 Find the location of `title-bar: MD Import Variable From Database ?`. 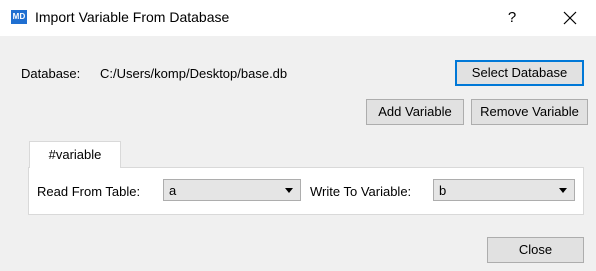

title-bar: MD Import Variable From Database ? is located at coordinates (298, 18).